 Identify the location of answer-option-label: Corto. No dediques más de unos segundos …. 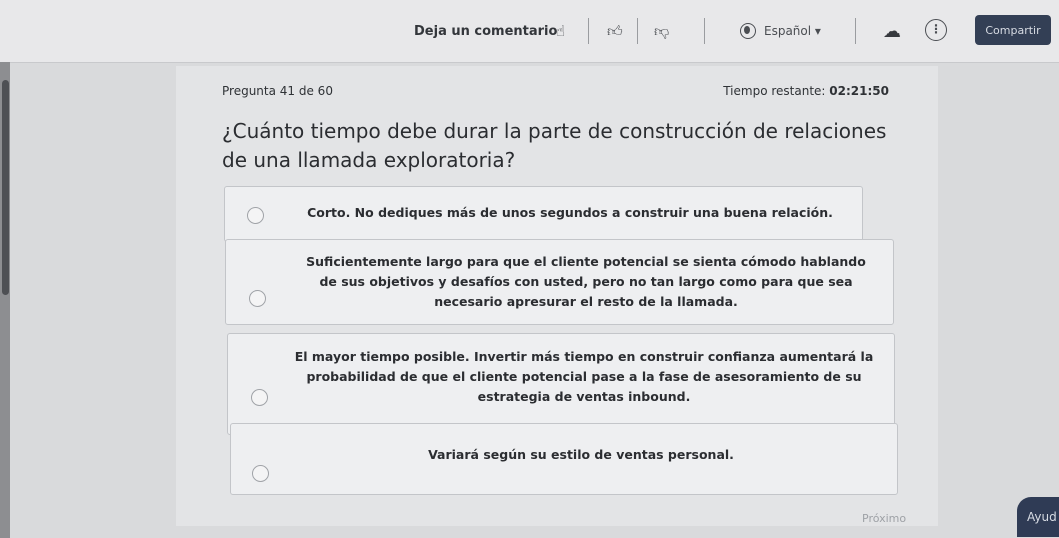
(570, 212).